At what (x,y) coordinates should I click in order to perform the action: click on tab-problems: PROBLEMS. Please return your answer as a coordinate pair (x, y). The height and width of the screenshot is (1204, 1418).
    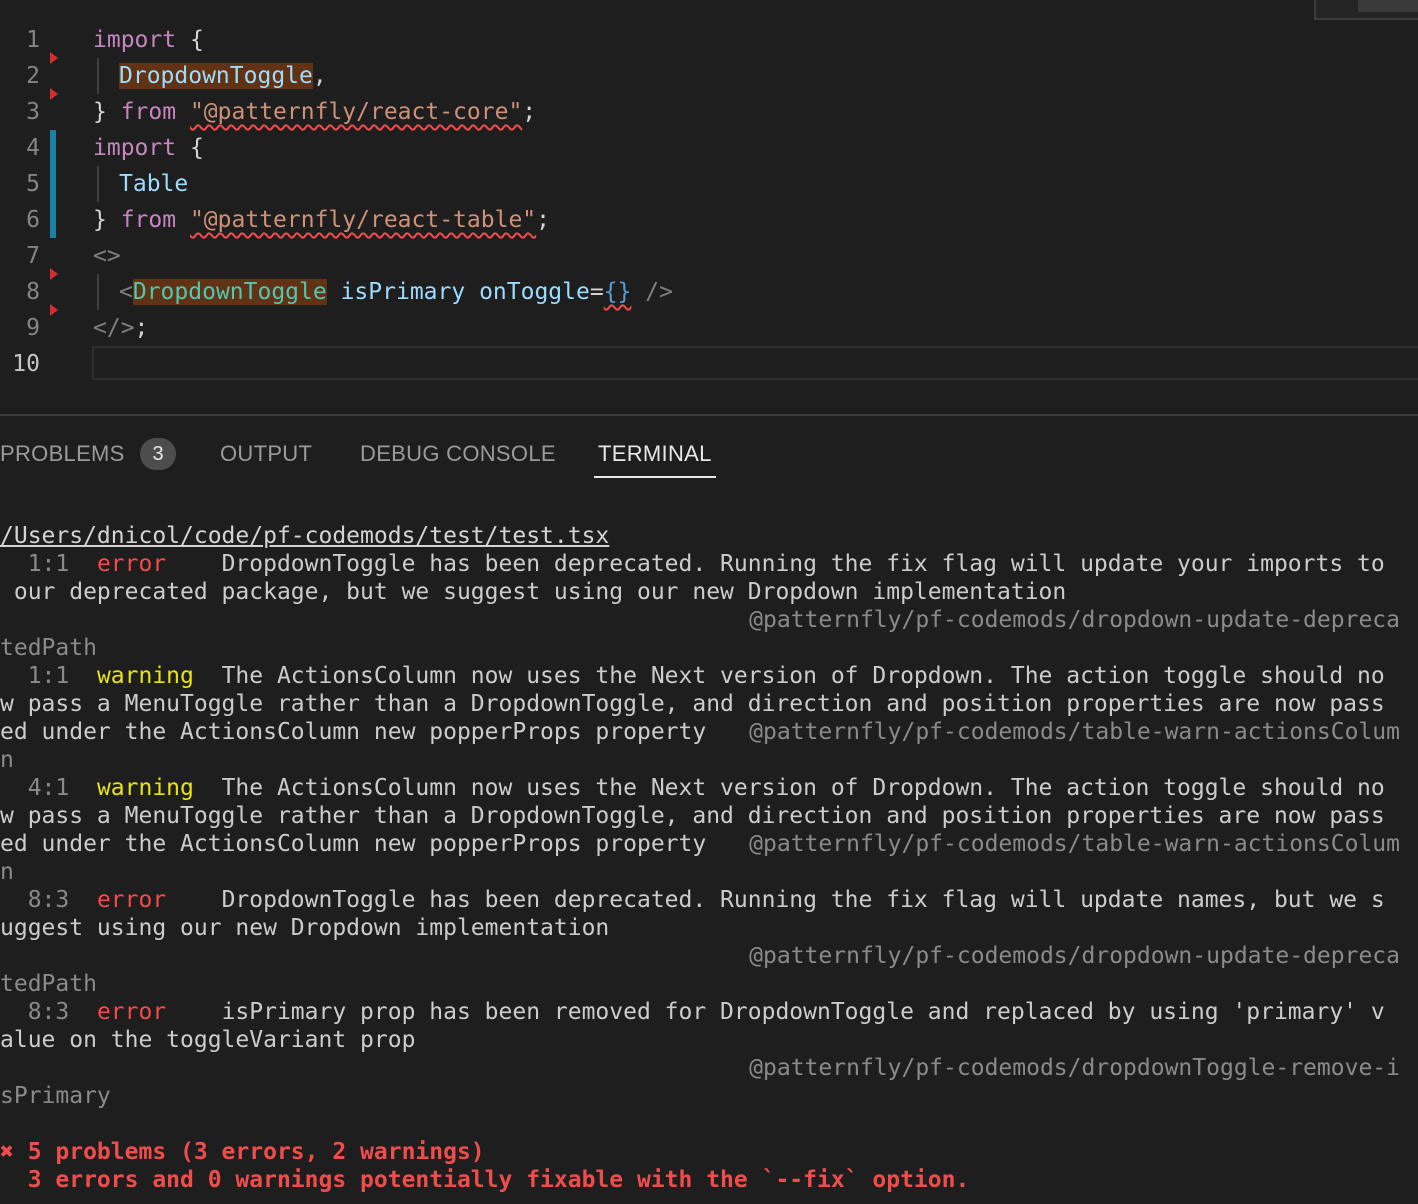
    Looking at the image, I should click on (62, 453).